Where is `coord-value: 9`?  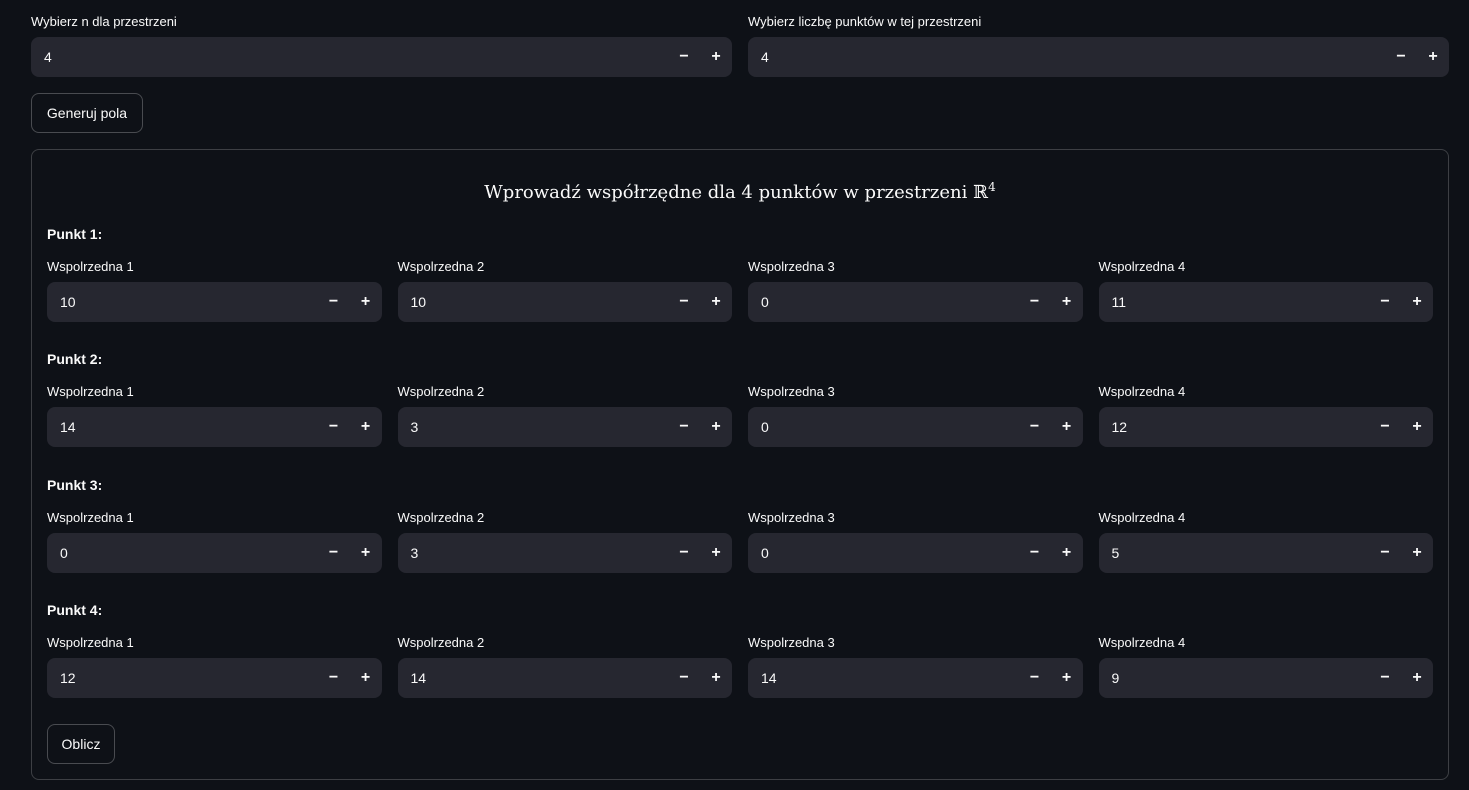
coord-value: 9 is located at coordinates (1241, 678).